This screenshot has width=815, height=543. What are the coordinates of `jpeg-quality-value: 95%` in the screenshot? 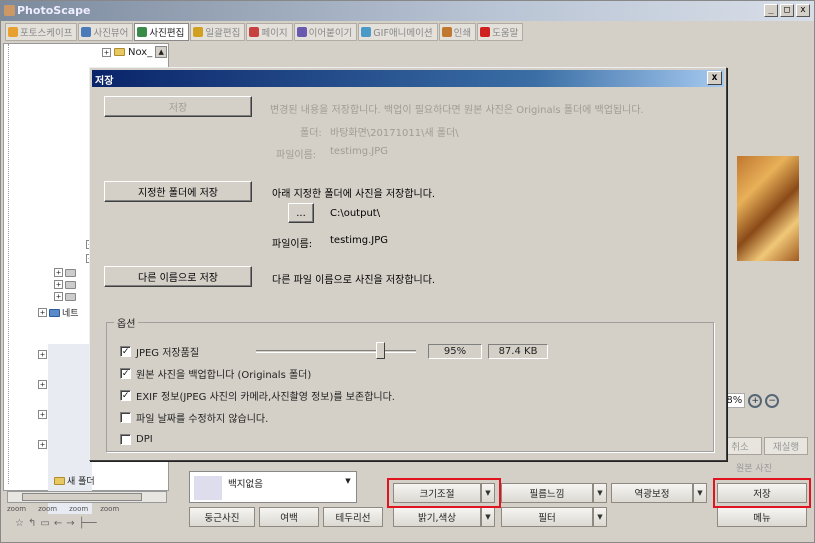 It's located at (455, 351).